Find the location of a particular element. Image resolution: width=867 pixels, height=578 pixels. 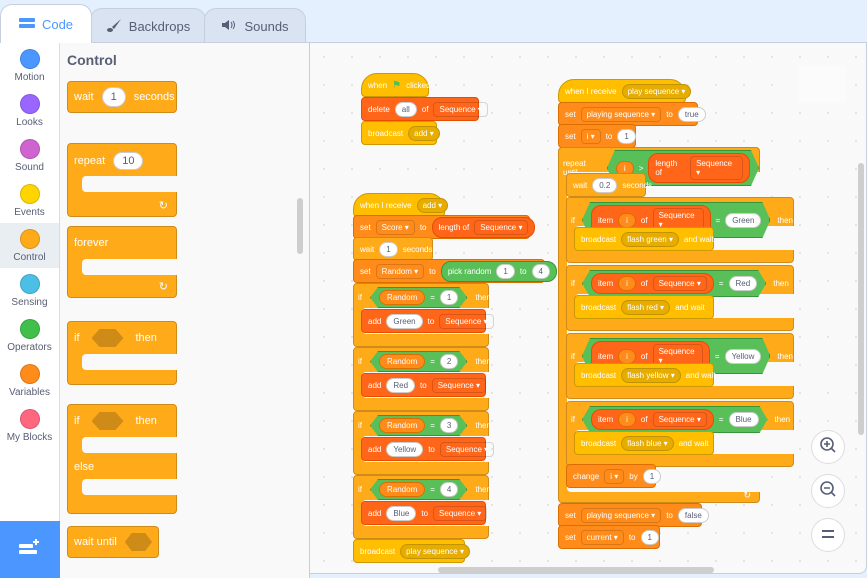

broadcast-and-wait-block: broadcast flash yellow ▾ and wait is located at coordinates (645, 375).